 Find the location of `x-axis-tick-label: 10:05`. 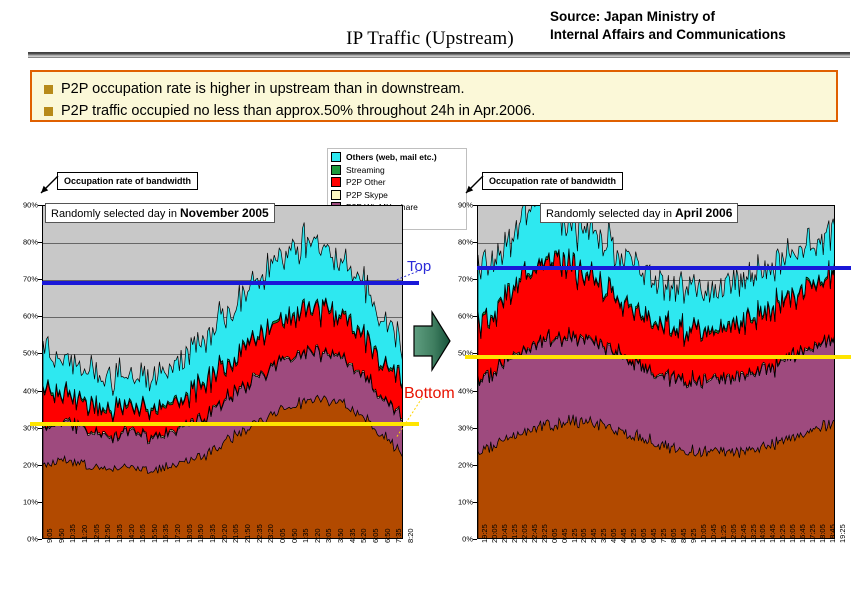

x-axis-tick-label: 10:05 is located at coordinates (703, 533).